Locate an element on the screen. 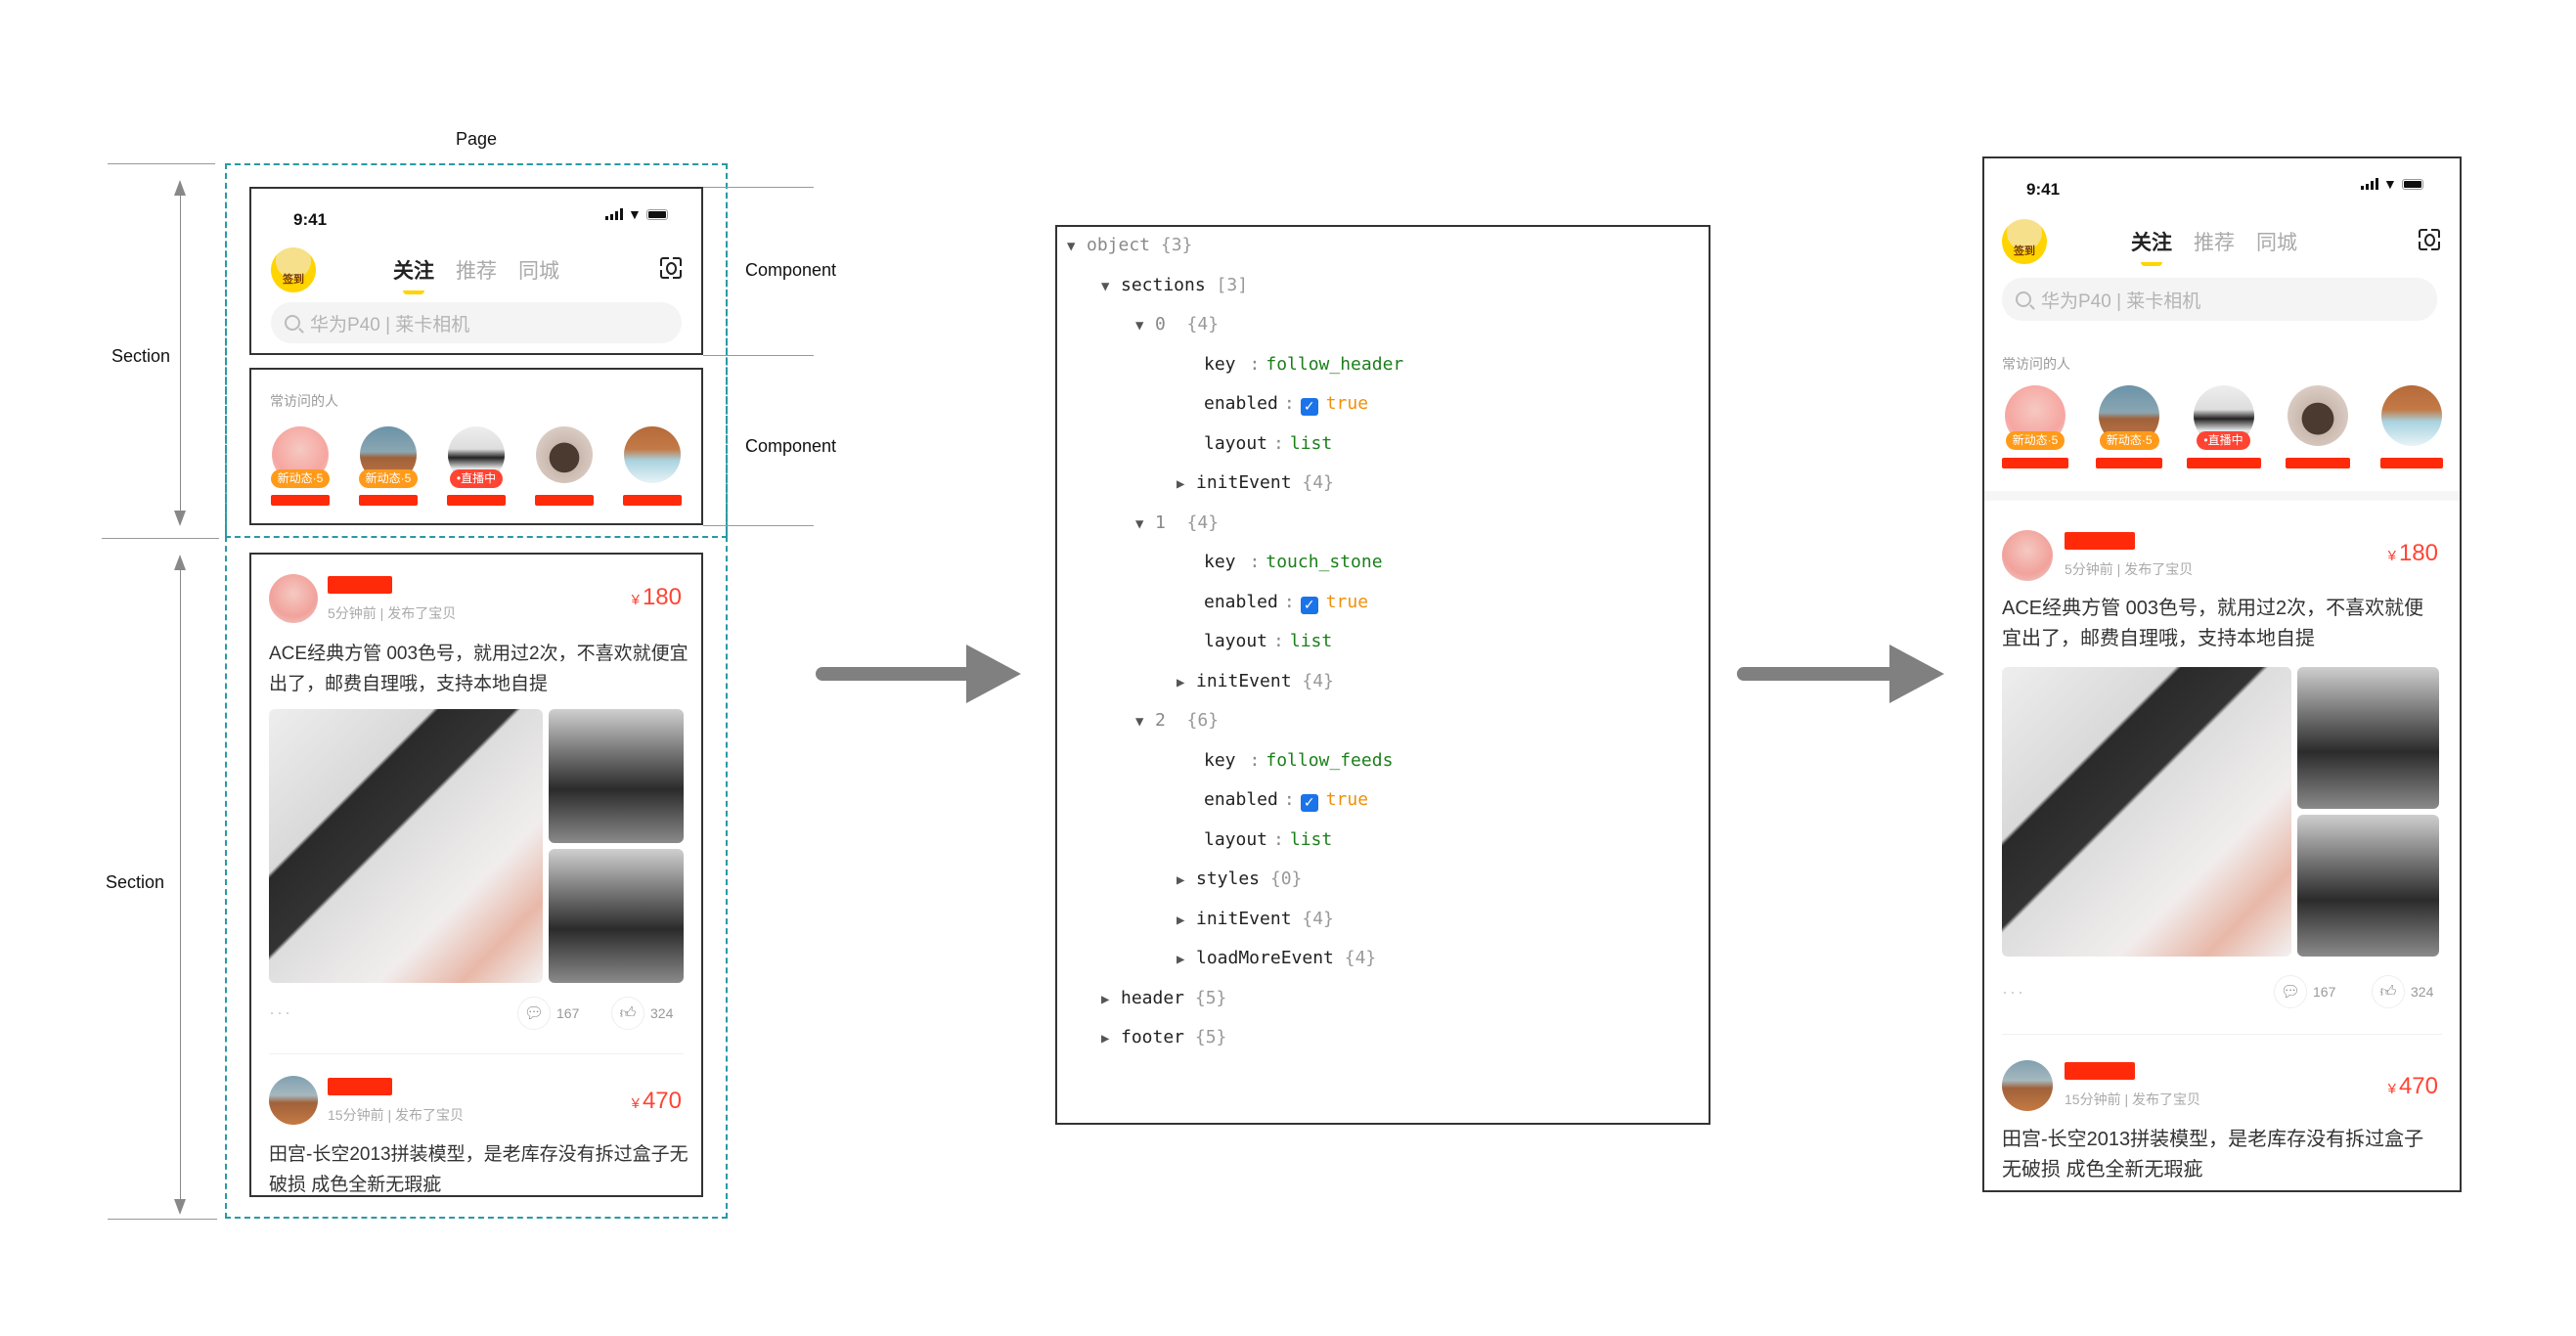 The image size is (2576, 1336). thumbs-up-icon: 👍︎ is located at coordinates (2388, 991).